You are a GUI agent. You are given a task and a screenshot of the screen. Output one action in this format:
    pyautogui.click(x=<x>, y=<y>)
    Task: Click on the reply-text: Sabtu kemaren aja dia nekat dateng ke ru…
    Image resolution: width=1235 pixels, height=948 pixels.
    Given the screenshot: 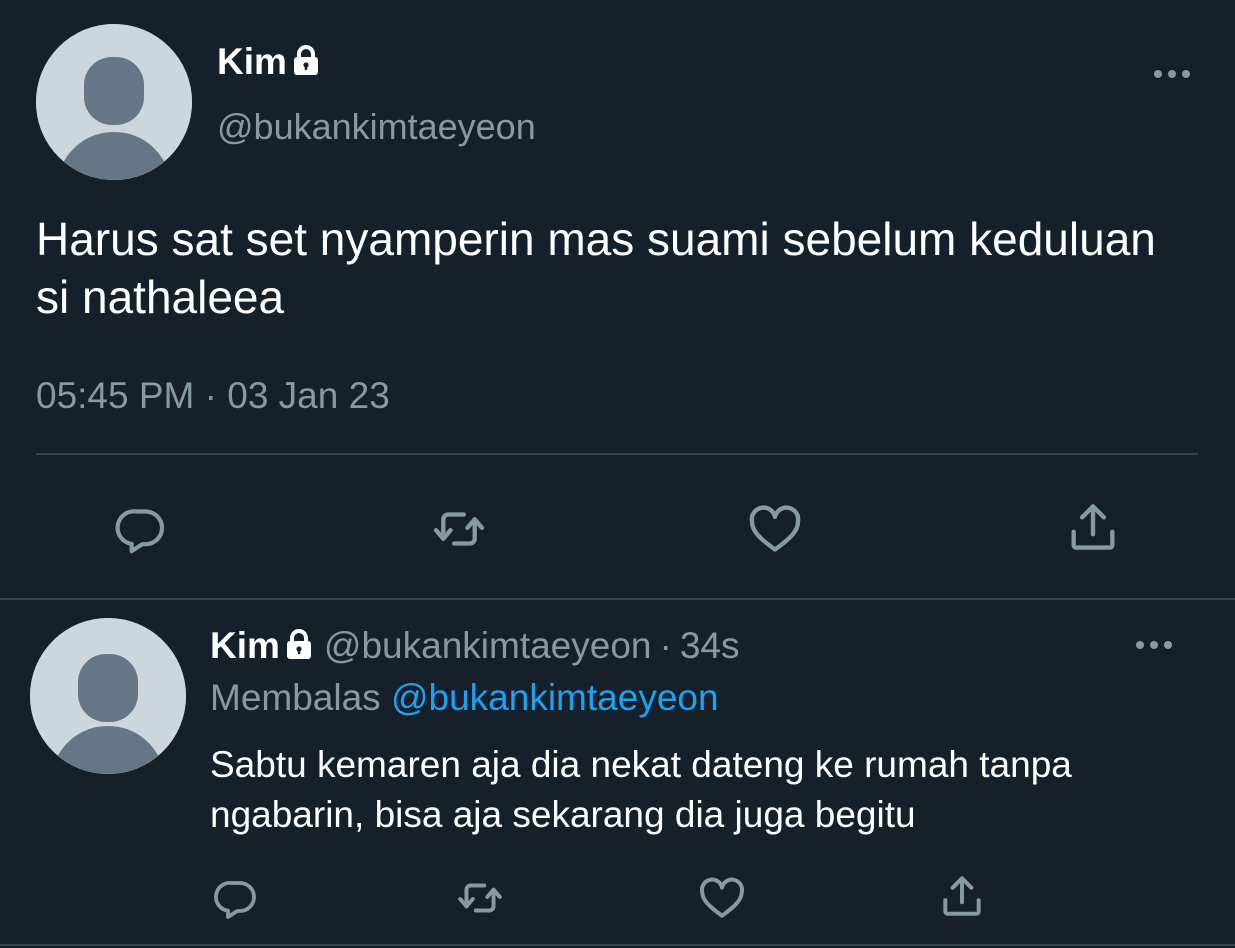 What is the action you would take?
    pyautogui.click(x=641, y=789)
    